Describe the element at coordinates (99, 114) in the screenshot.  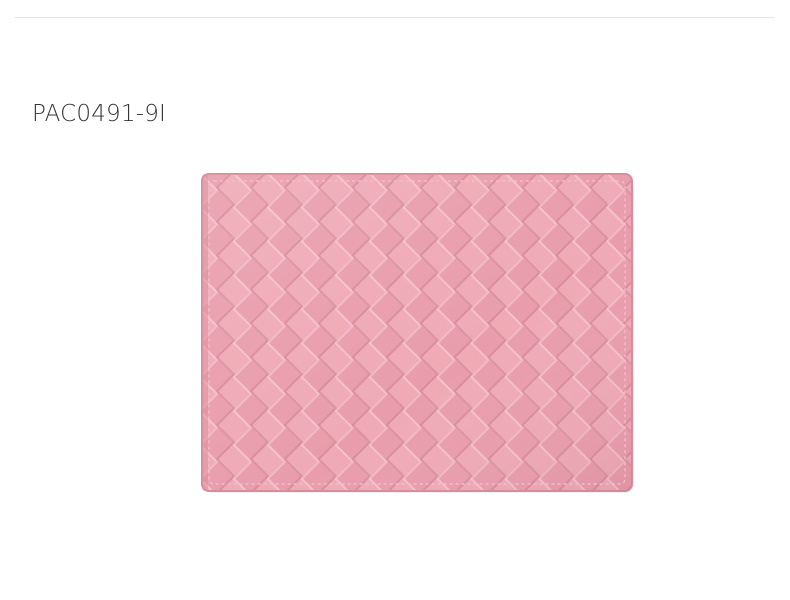
I see `product-code: PAC0491-9I` at that location.